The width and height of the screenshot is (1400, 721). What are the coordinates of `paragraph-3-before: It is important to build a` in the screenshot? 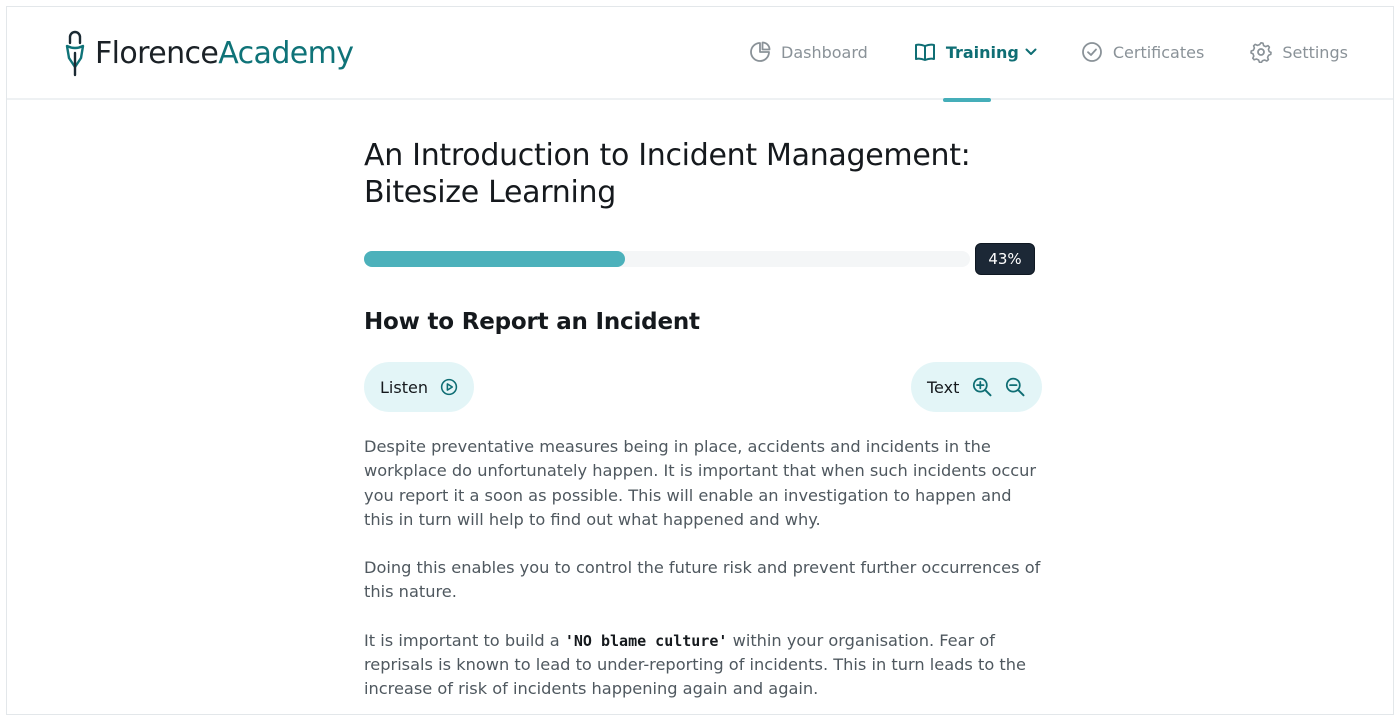 It's located at (464, 640).